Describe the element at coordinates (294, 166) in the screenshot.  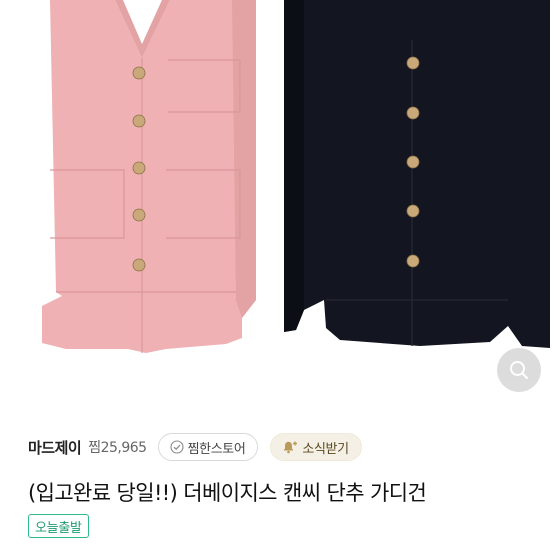
I see `cardigan-black-sleeve-shade` at that location.